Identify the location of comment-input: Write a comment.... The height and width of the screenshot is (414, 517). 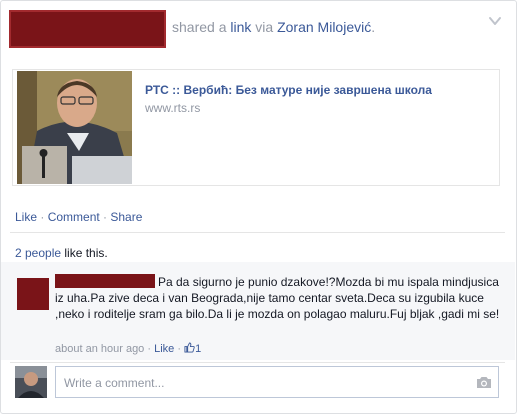
(277, 382).